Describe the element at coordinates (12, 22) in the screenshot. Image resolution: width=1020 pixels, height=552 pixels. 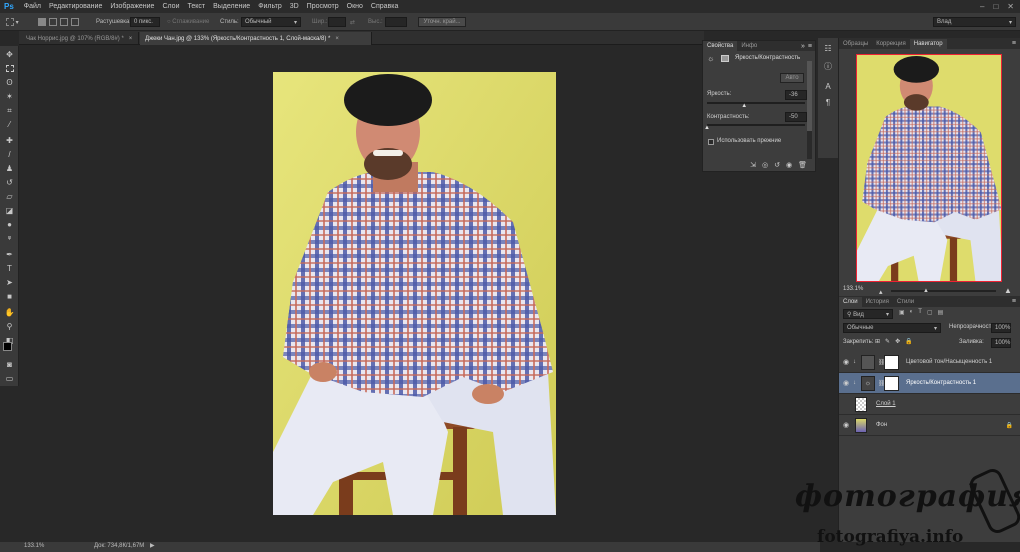
I see `marquee-preset-icon: ▾` at that location.